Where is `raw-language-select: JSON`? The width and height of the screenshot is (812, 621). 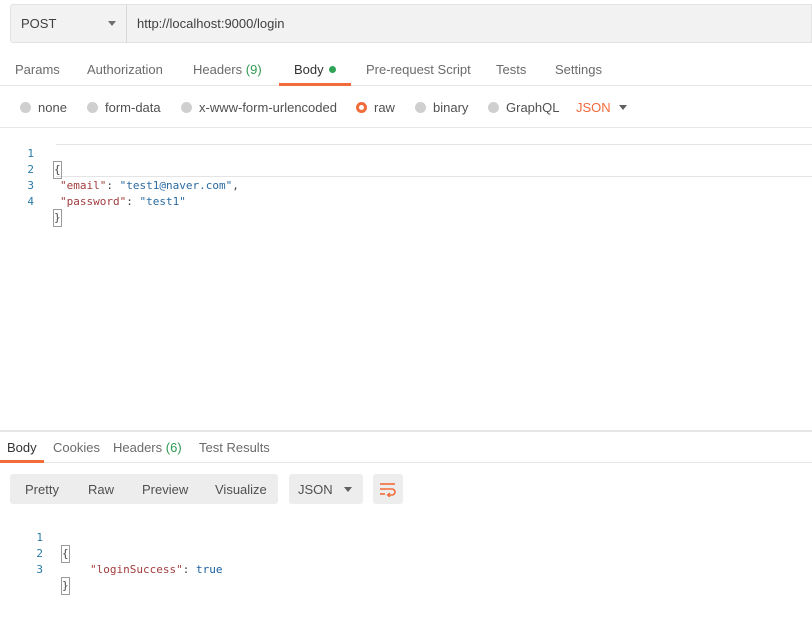
raw-language-select: JSON is located at coordinates (593, 107).